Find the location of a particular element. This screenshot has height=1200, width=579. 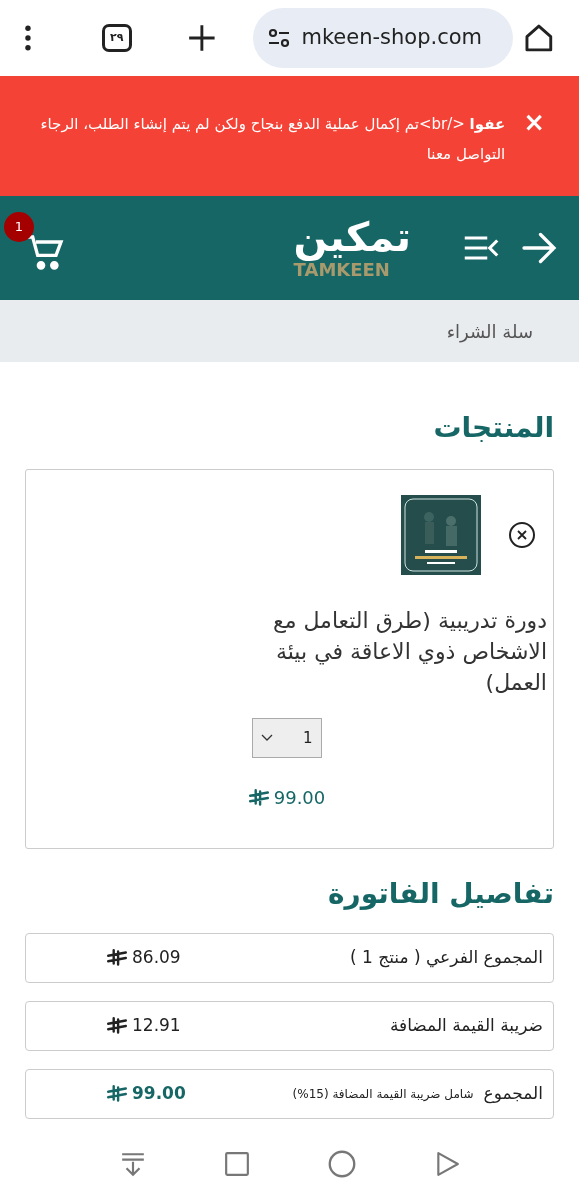

tab-count-button: ٢٩ is located at coordinates (116, 38).